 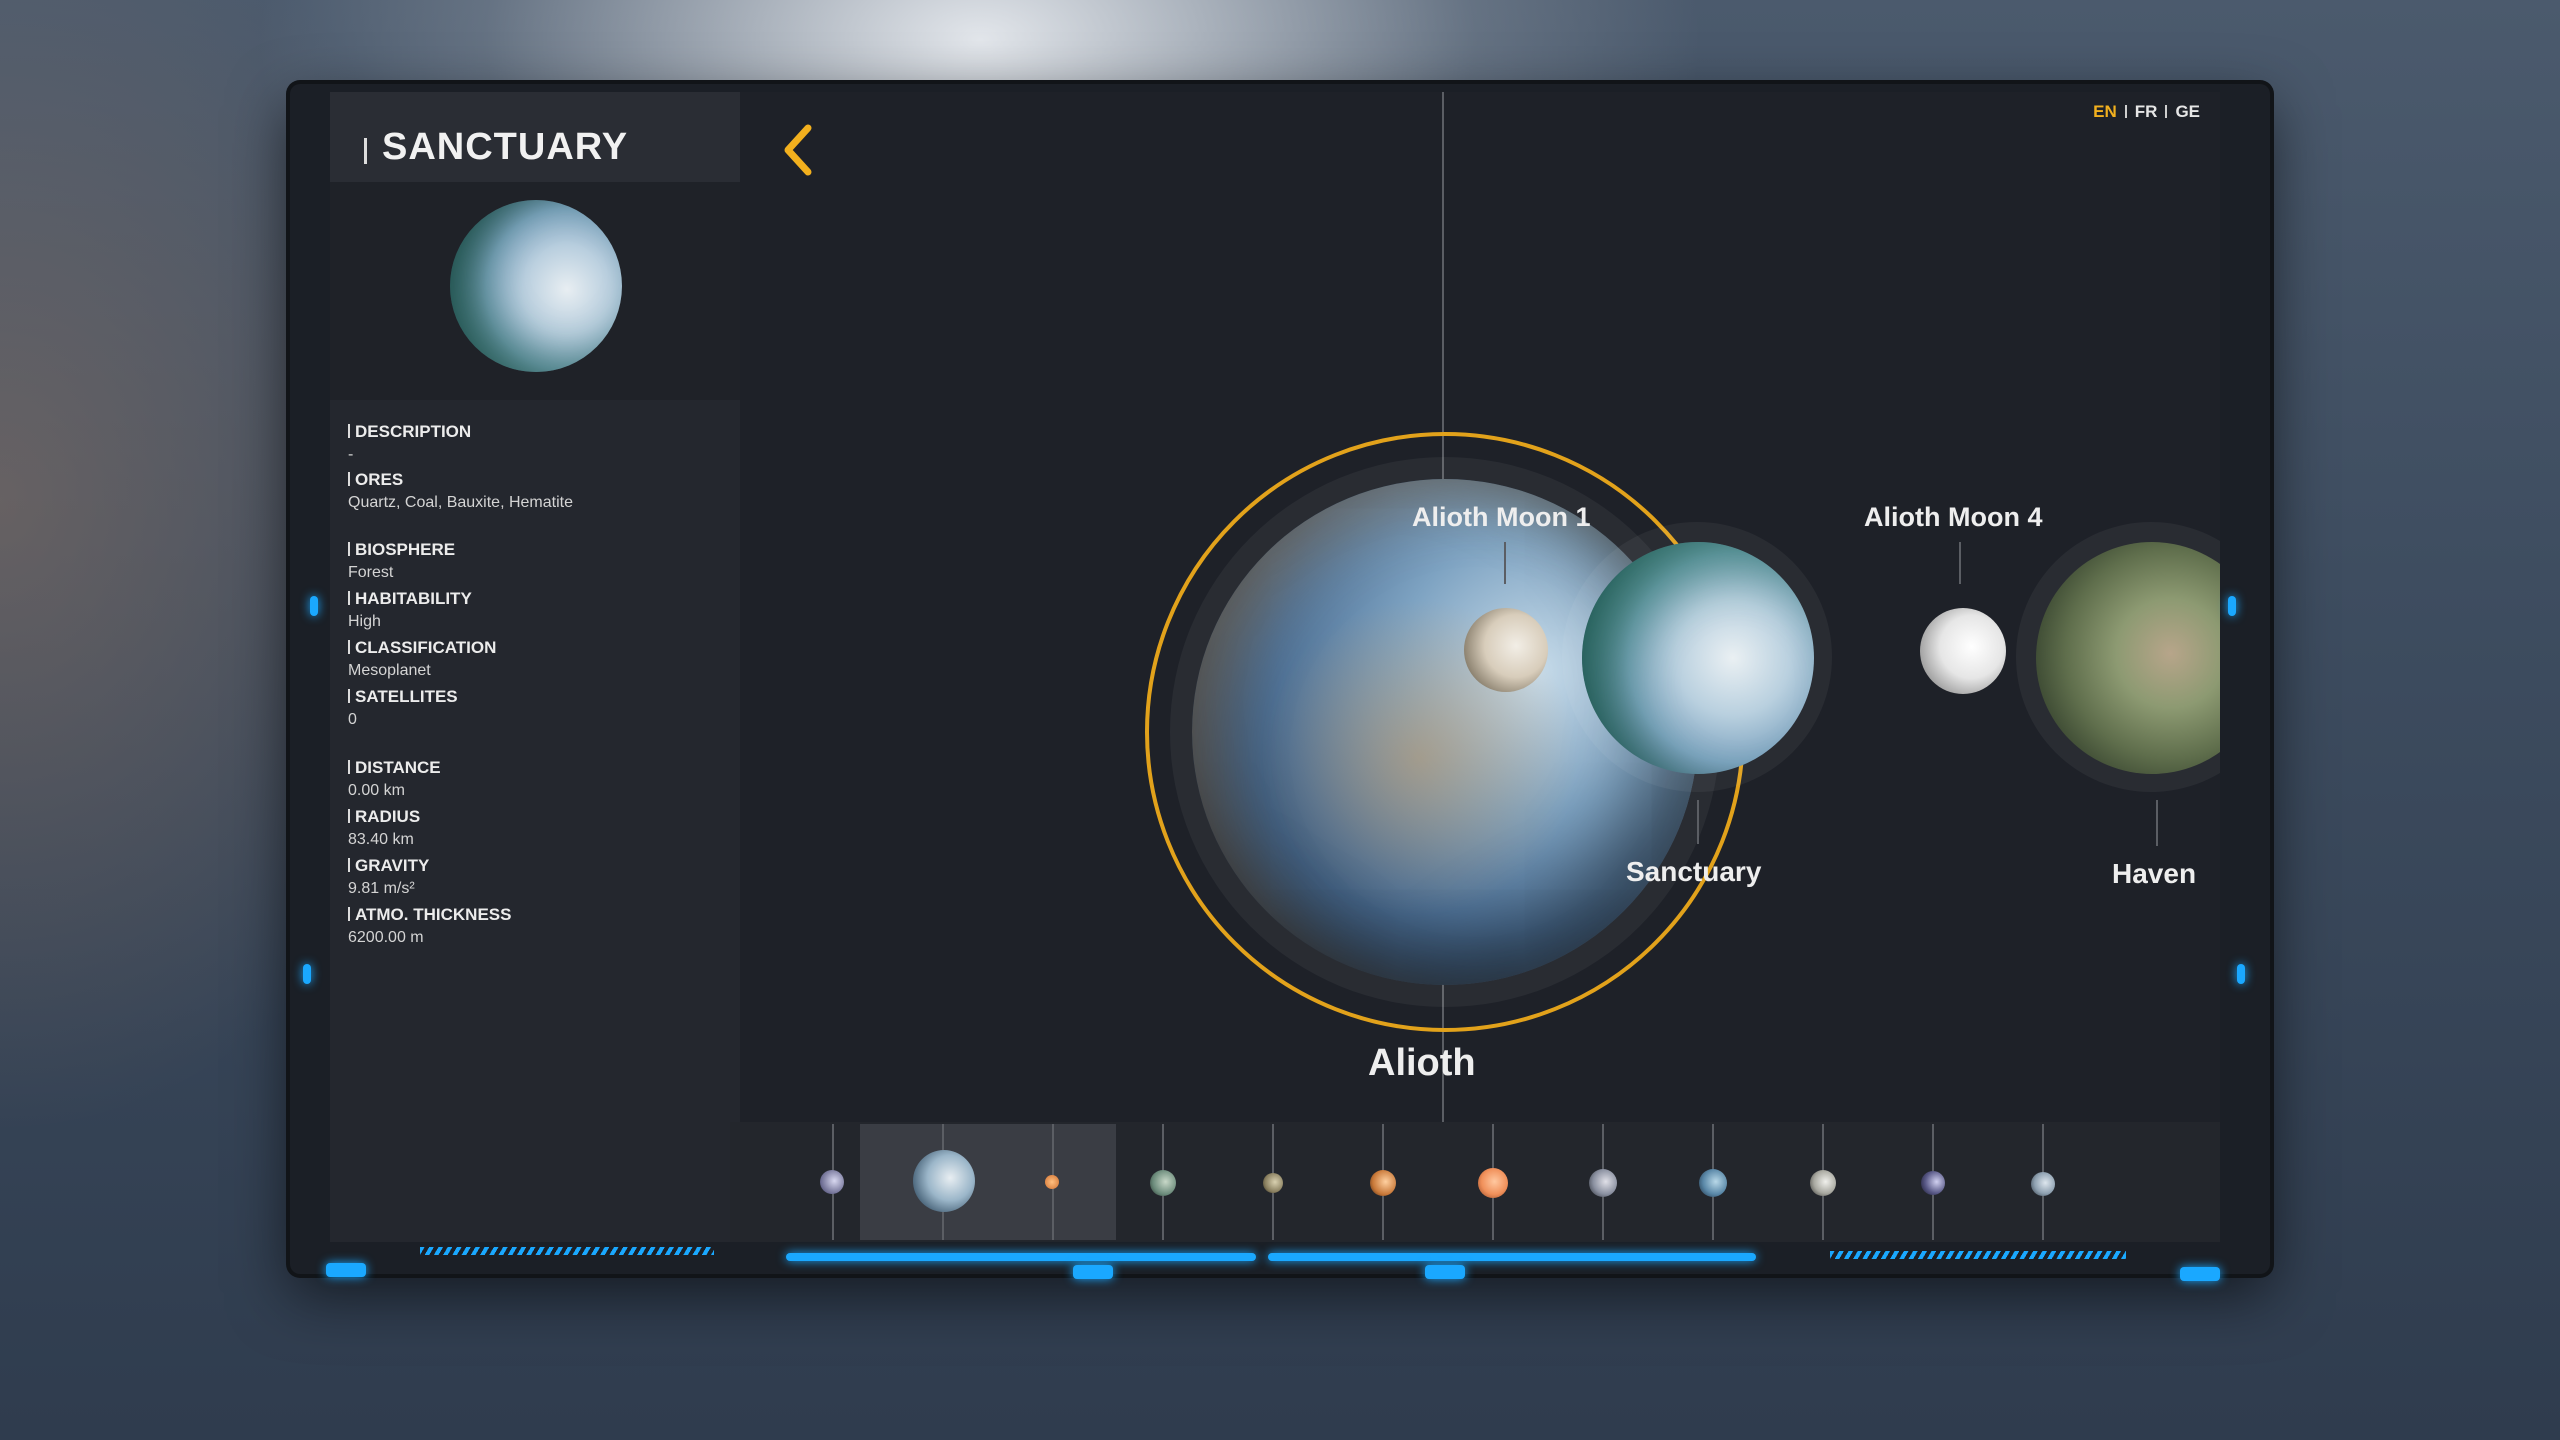 I want to click on back-button, so click(x=800, y=150).